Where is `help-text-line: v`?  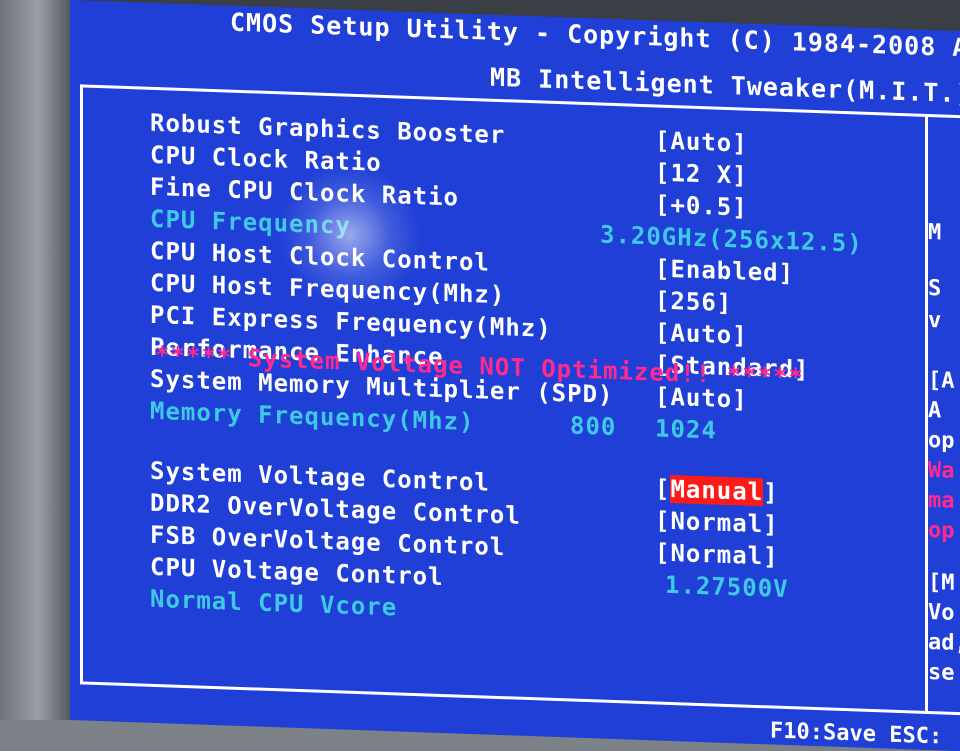
help-text-line: v is located at coordinates (935, 320).